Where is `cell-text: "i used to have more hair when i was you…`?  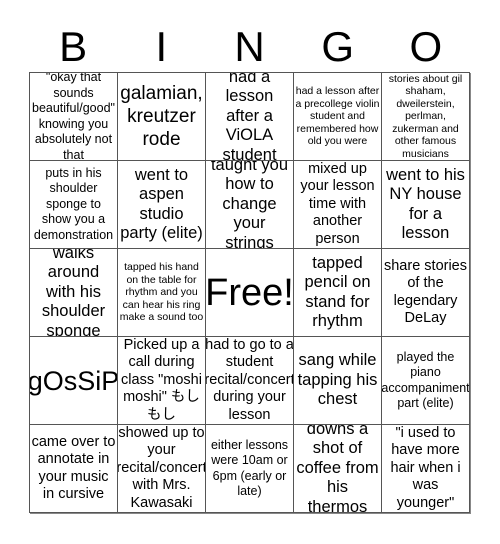 cell-text: "i used to have more hair when i was you… is located at coordinates (425, 468).